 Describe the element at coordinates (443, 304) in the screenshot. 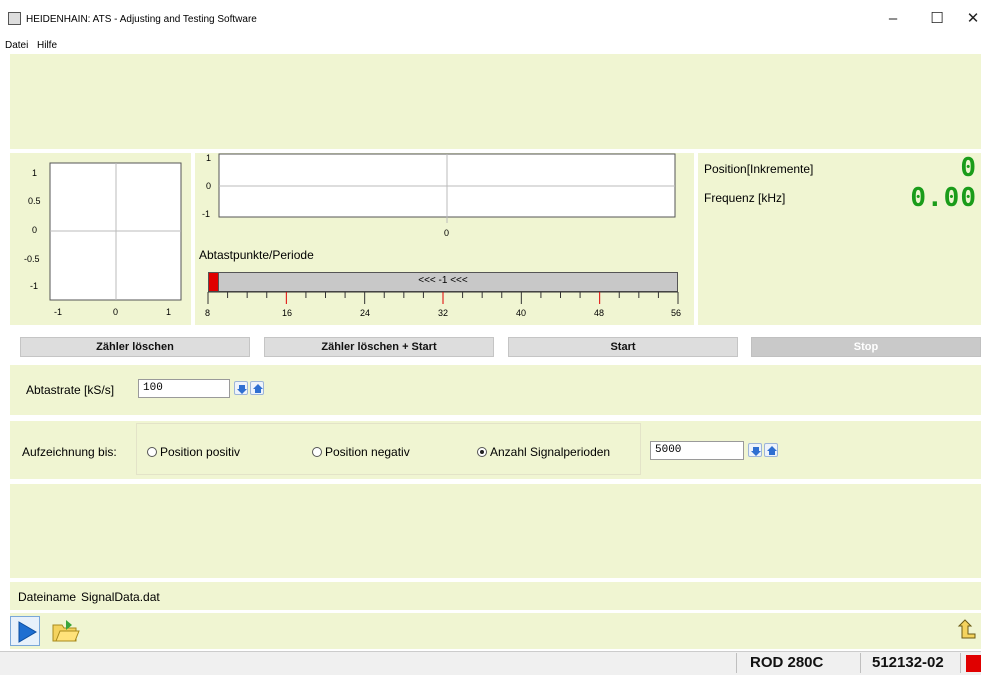

I see `period-scale: 8 16 24 32 40 48 56` at that location.